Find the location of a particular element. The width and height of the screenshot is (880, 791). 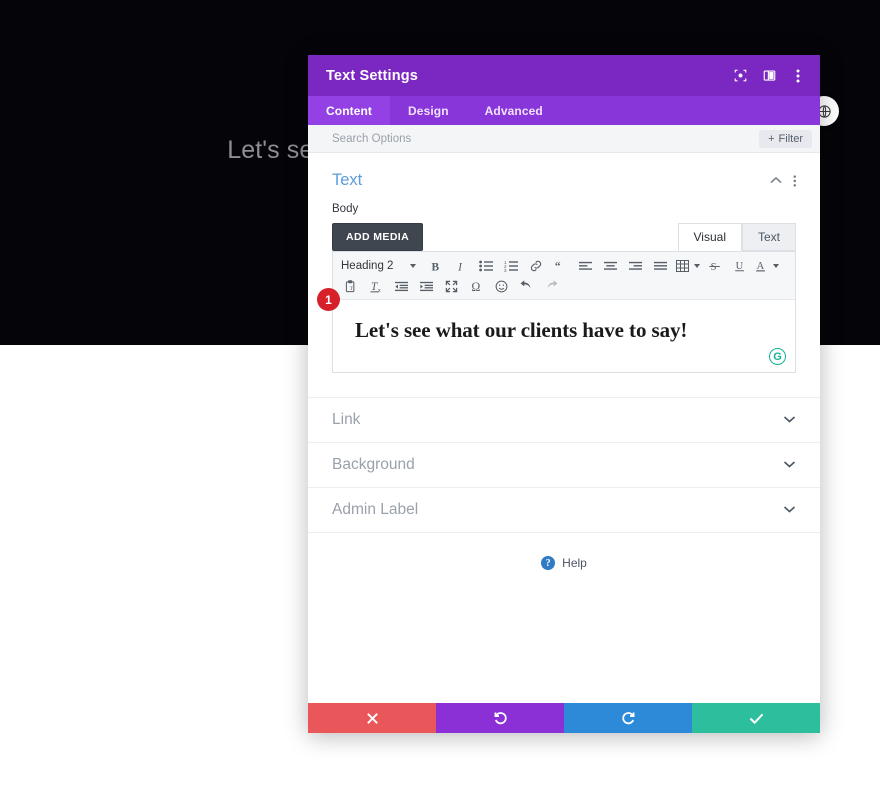

align-right-icon is located at coordinates (635, 266).